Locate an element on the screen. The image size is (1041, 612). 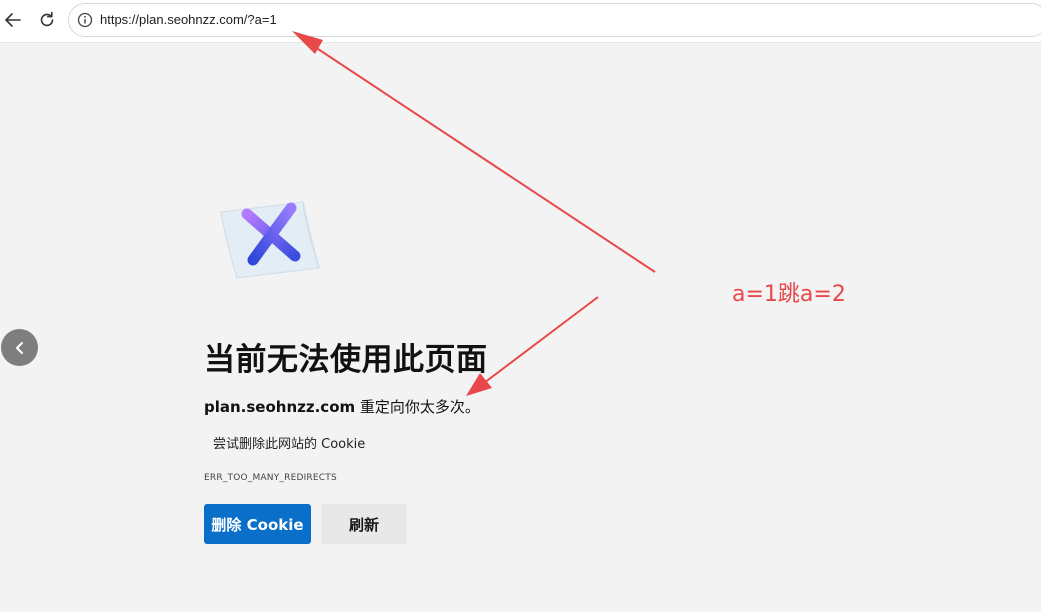
previous-page-button is located at coordinates (19, 347).